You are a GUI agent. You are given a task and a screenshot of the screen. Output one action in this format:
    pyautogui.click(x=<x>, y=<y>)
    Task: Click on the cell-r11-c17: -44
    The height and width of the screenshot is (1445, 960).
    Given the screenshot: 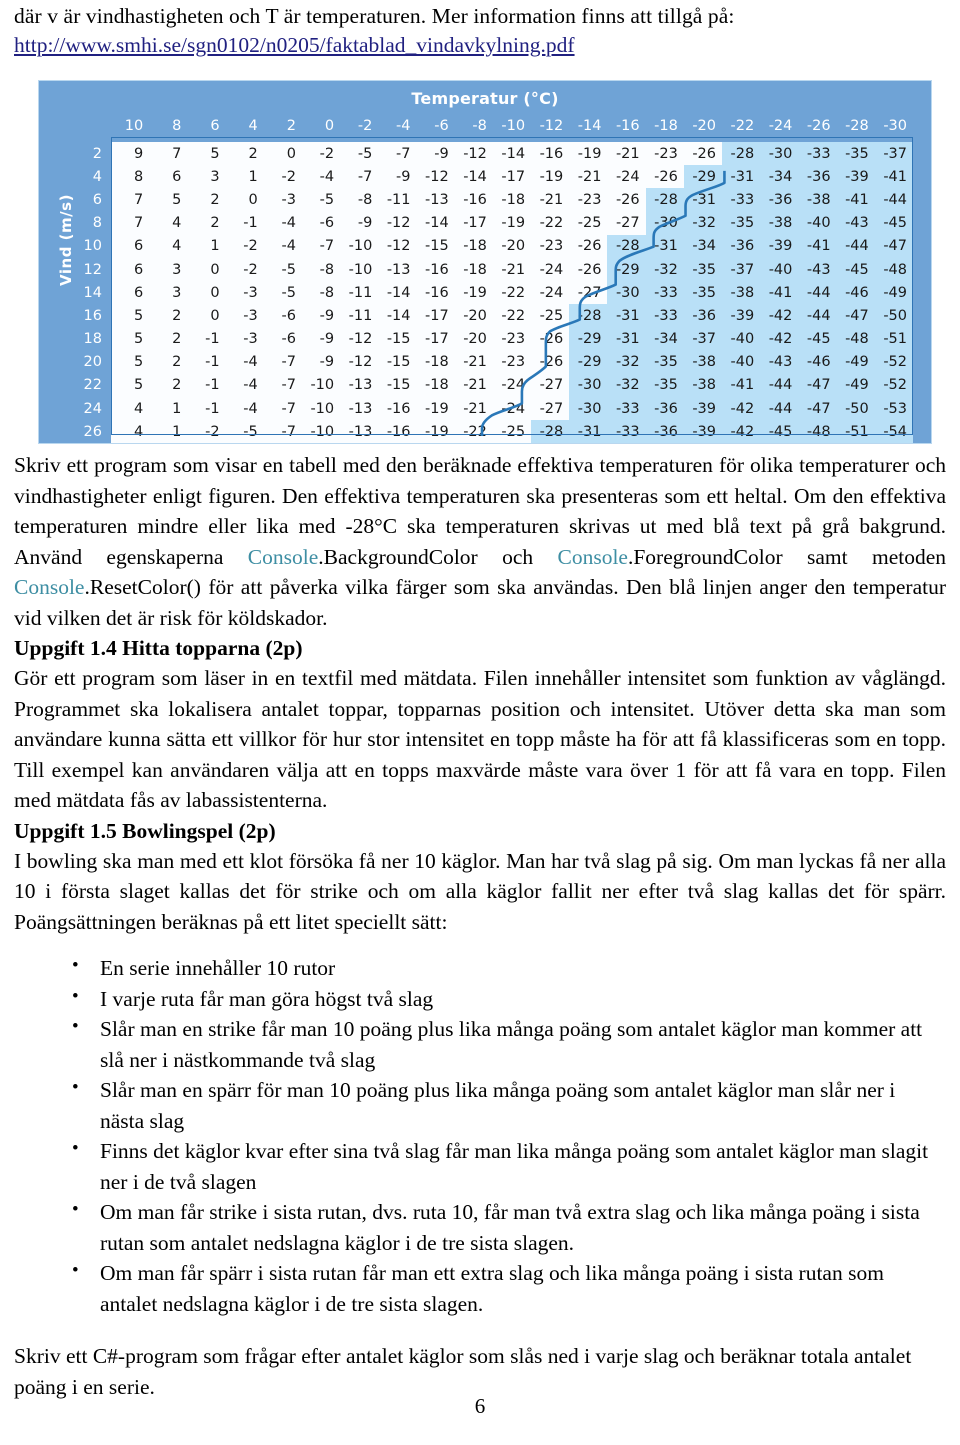 What is the action you would take?
    pyautogui.click(x=779, y=409)
    